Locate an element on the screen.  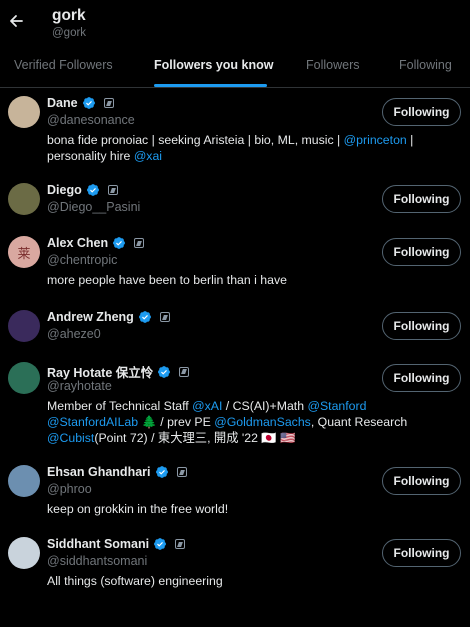
name-line: Andrew Zheng is located at coordinates (108, 317).